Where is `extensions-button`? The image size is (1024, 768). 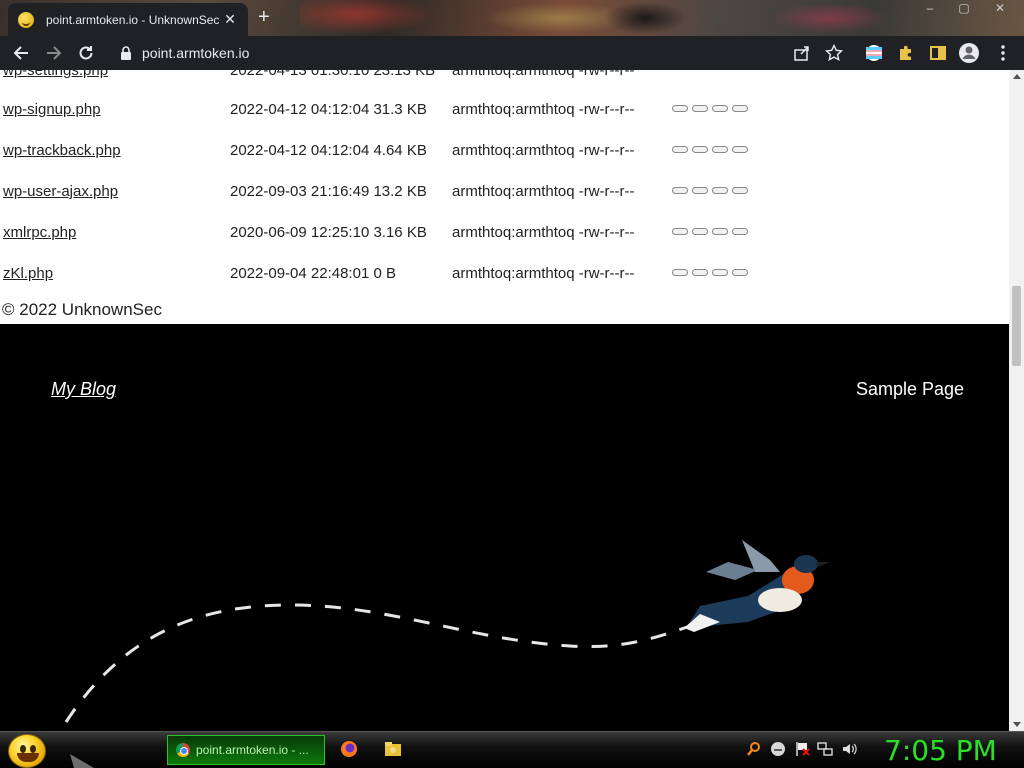
extensions-button is located at coordinates (906, 53).